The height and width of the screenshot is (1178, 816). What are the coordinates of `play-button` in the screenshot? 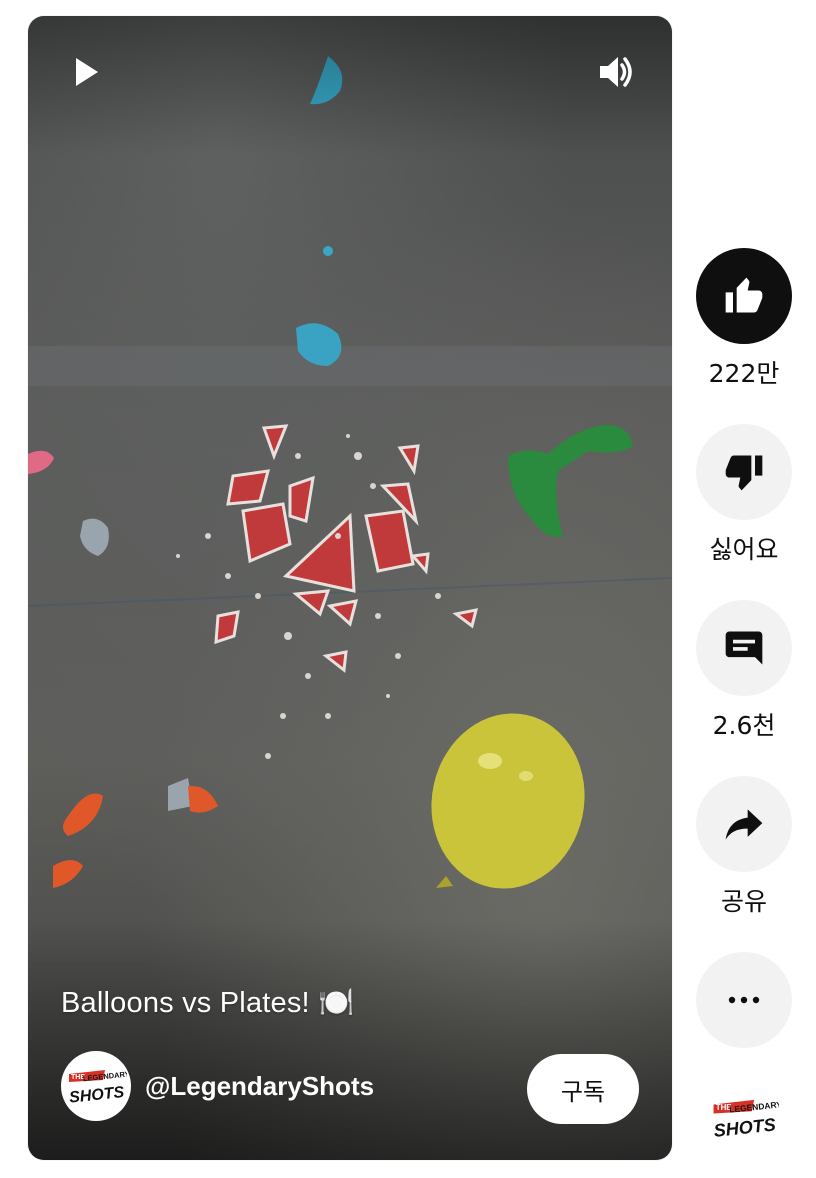 It's located at (86, 72).